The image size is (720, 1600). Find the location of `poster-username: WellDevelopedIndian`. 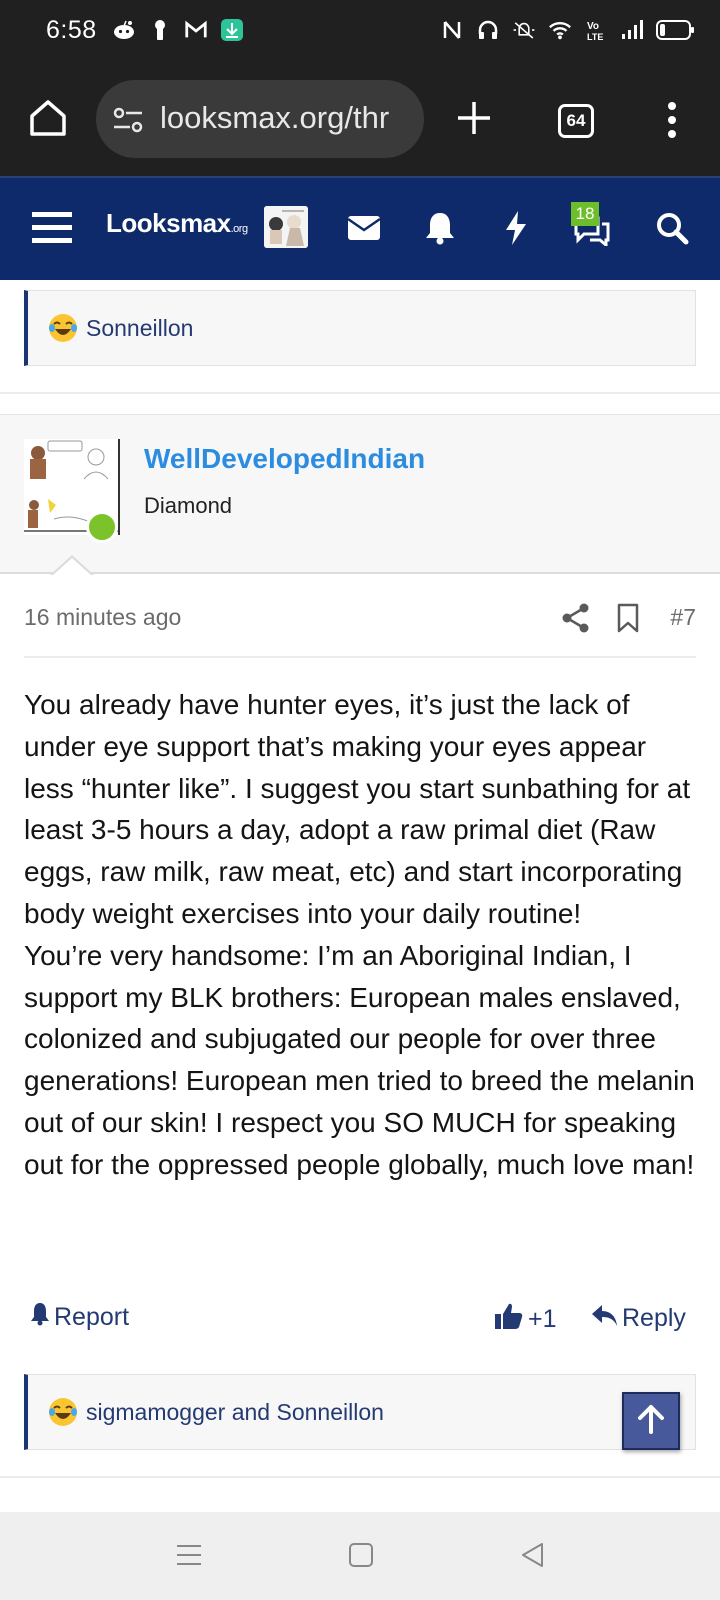

poster-username: WellDevelopedIndian is located at coordinates (284, 459).